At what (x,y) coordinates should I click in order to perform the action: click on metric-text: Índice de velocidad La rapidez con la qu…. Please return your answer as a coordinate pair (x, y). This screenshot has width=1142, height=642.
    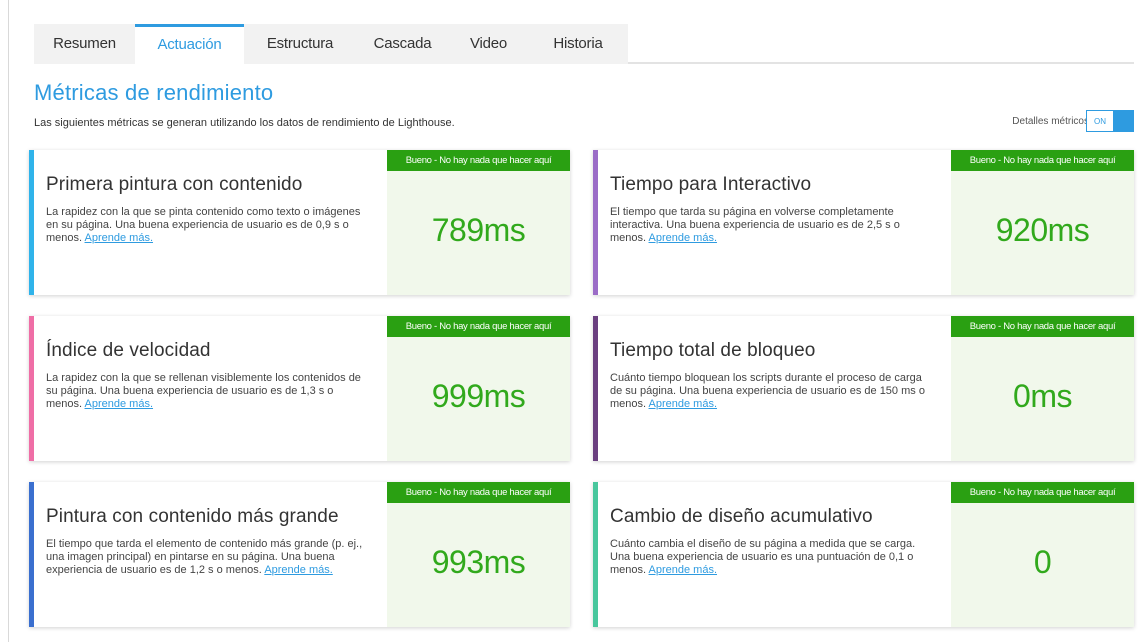
    Looking at the image, I should click on (206, 375).